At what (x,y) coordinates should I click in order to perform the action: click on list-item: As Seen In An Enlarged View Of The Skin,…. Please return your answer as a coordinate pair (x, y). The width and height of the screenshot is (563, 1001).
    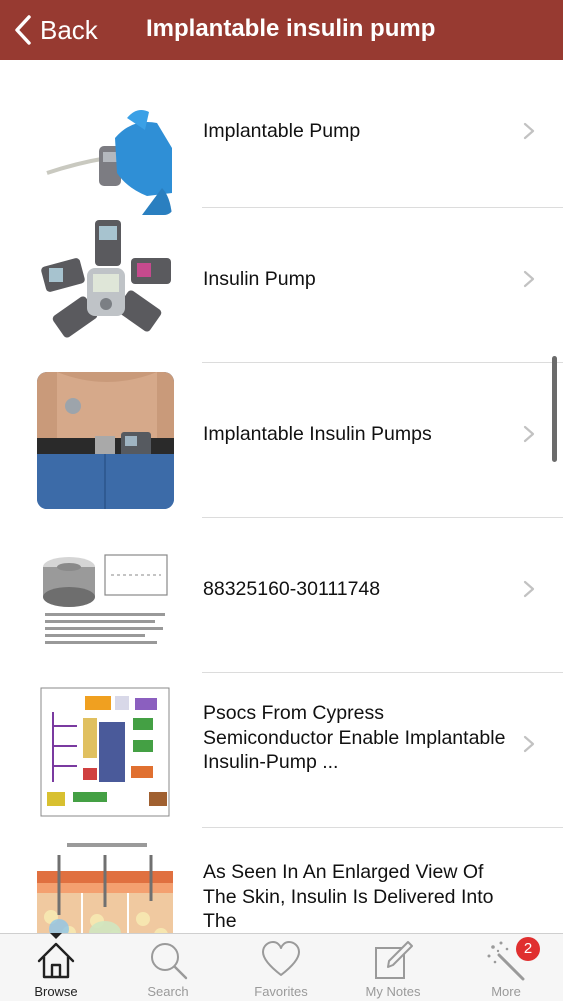
    Looking at the image, I should click on (281, 880).